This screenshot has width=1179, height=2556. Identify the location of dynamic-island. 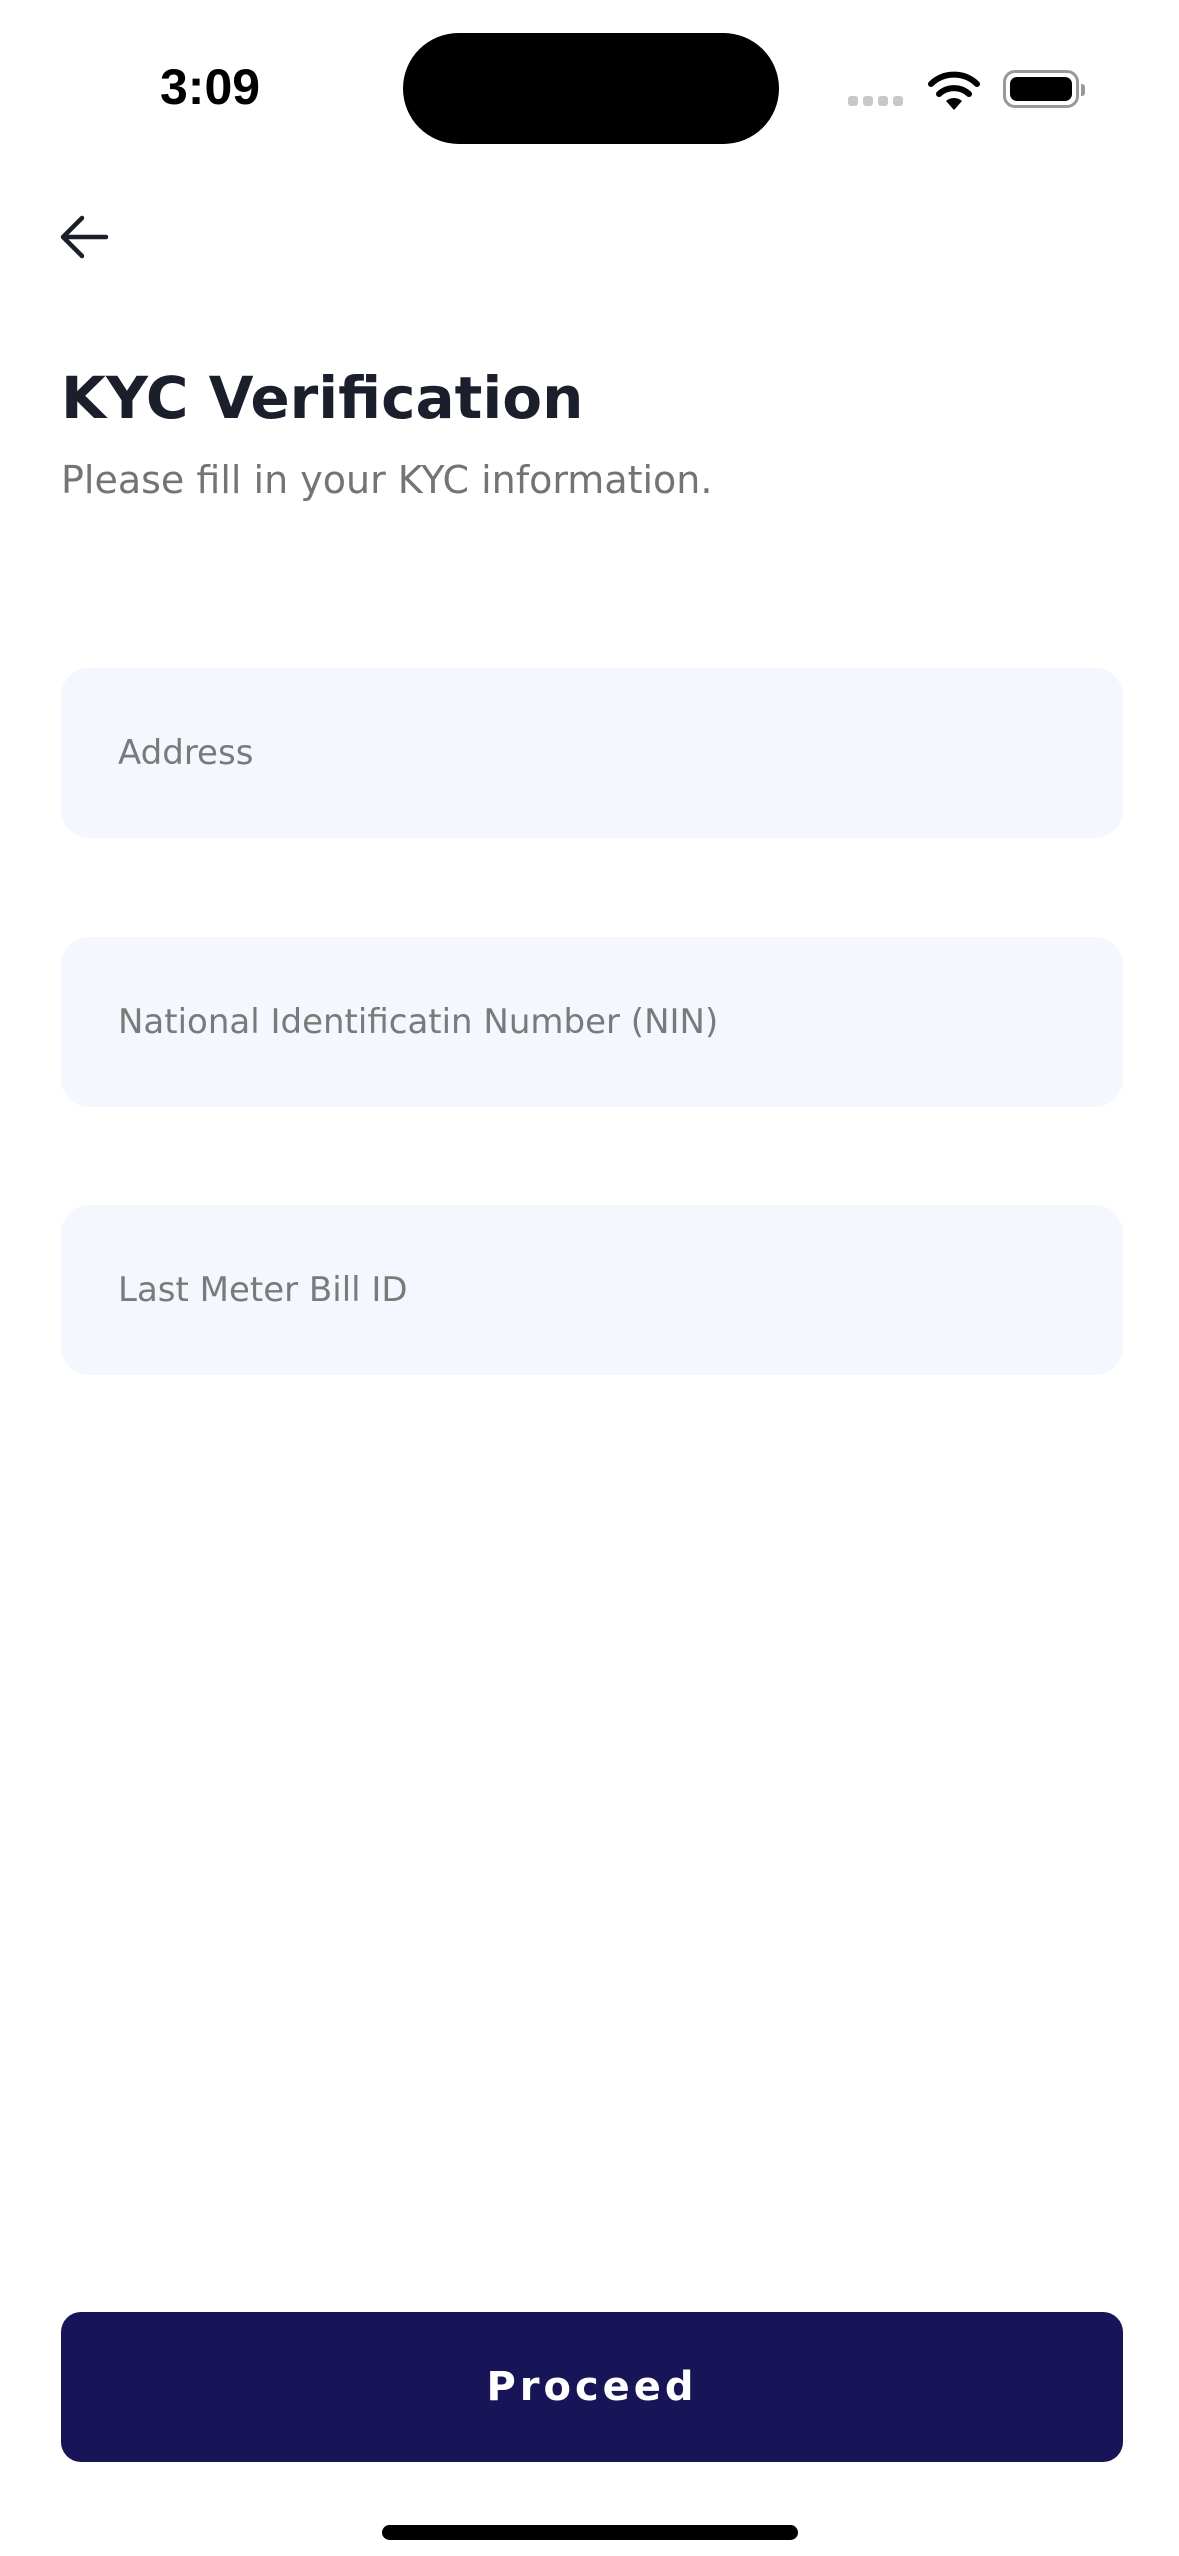
(591, 88).